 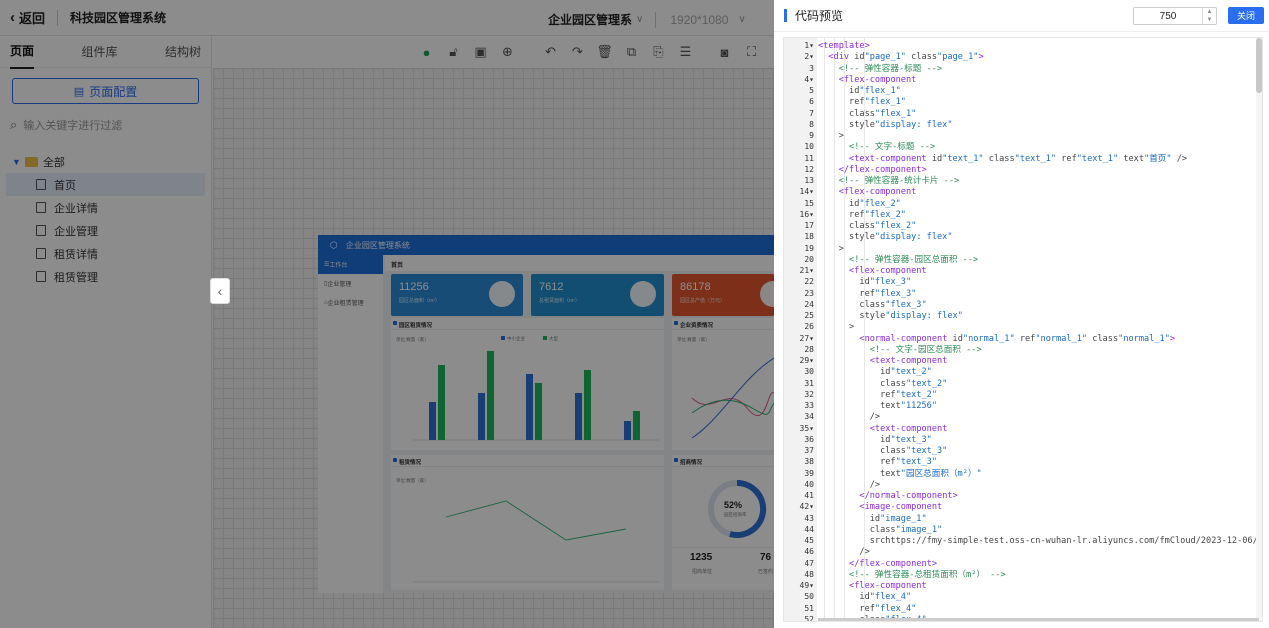 I want to click on app-title: 科技园区管理系统, so click(x=118, y=18).